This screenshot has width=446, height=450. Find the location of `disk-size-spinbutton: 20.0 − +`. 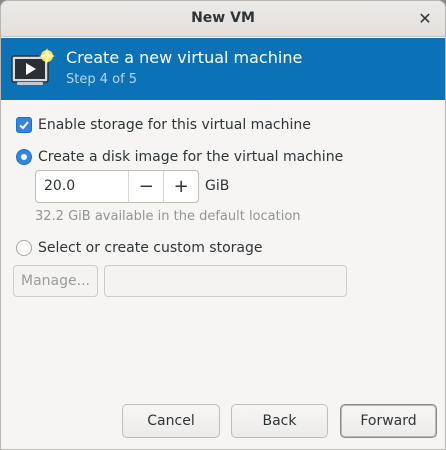

disk-size-spinbutton: 20.0 − + is located at coordinates (117, 186).